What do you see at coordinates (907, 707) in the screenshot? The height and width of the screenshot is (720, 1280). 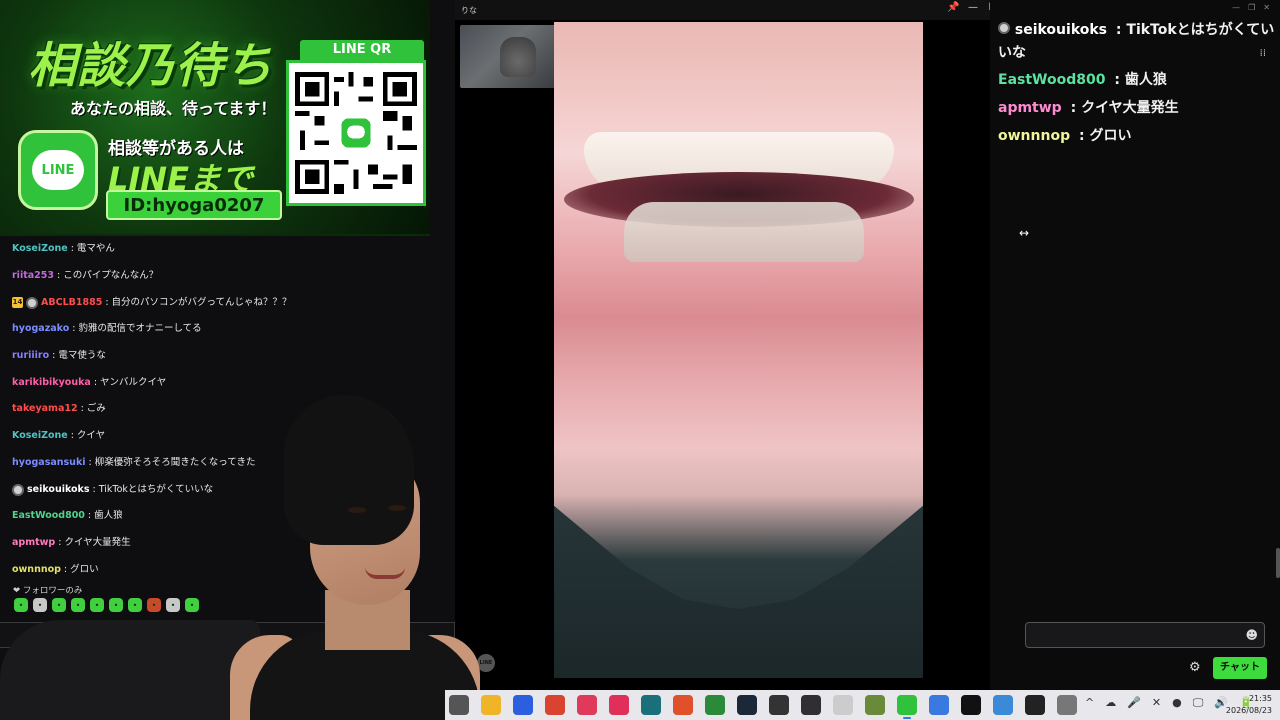 I see `line-icon` at bounding box center [907, 707].